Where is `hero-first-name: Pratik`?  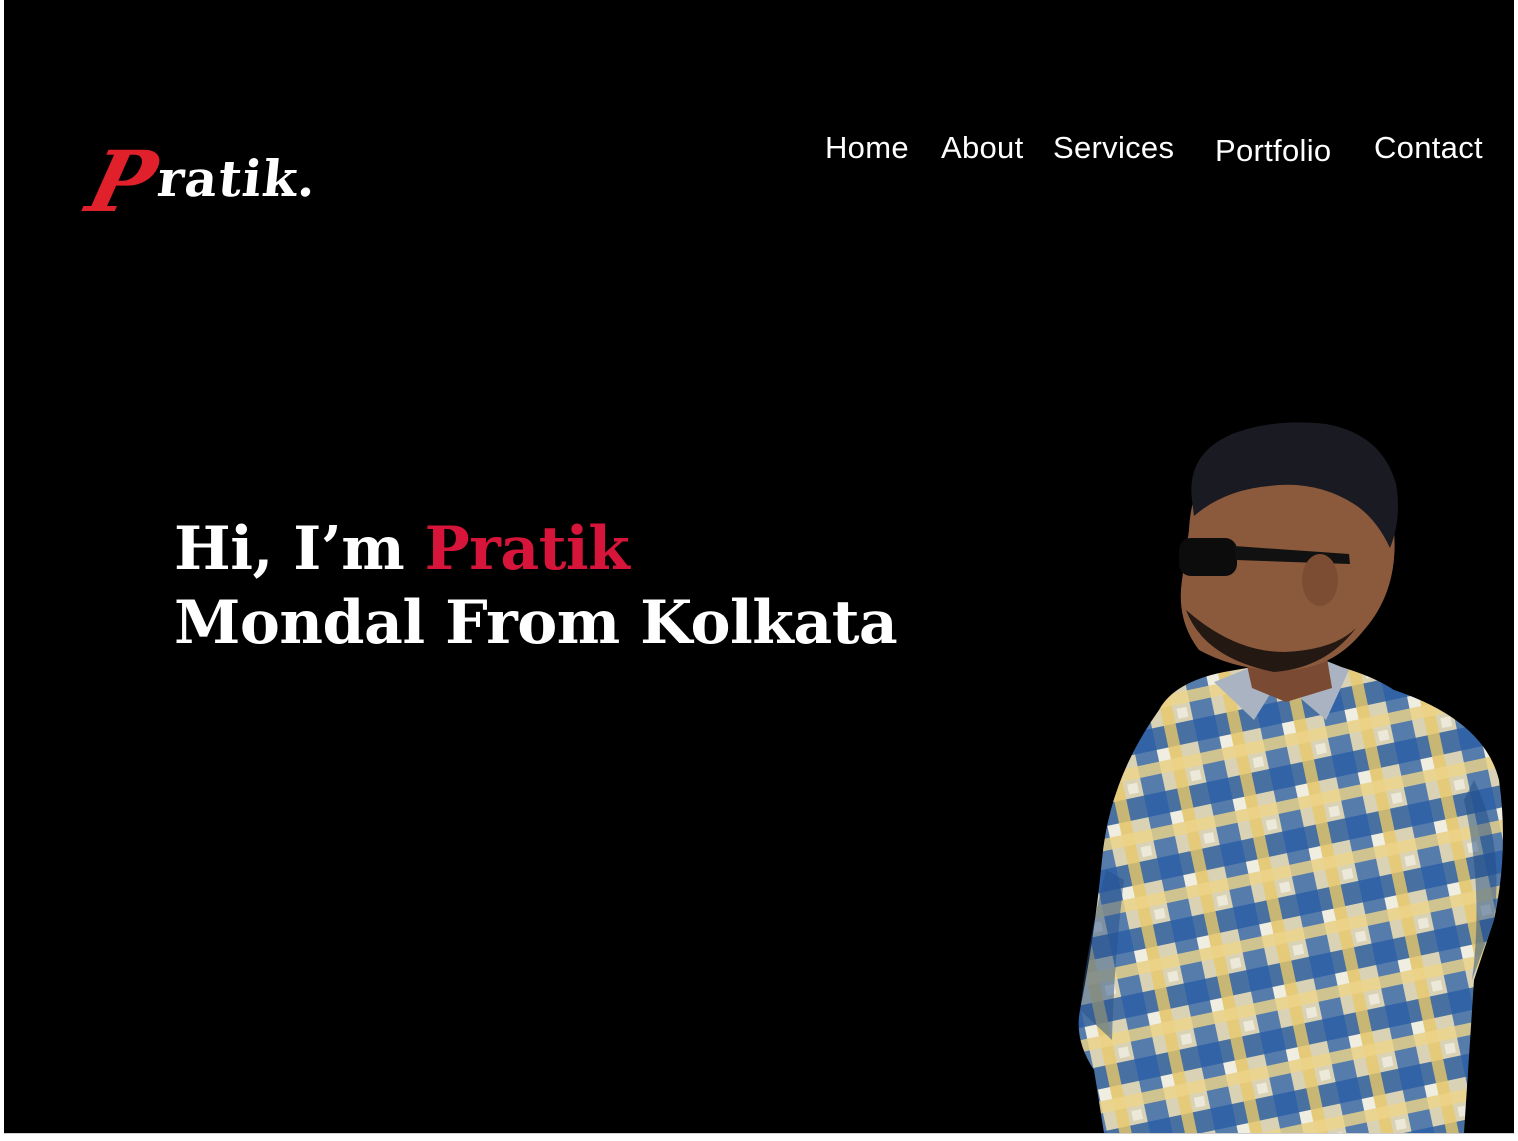 hero-first-name: Pratik is located at coordinates (527, 549).